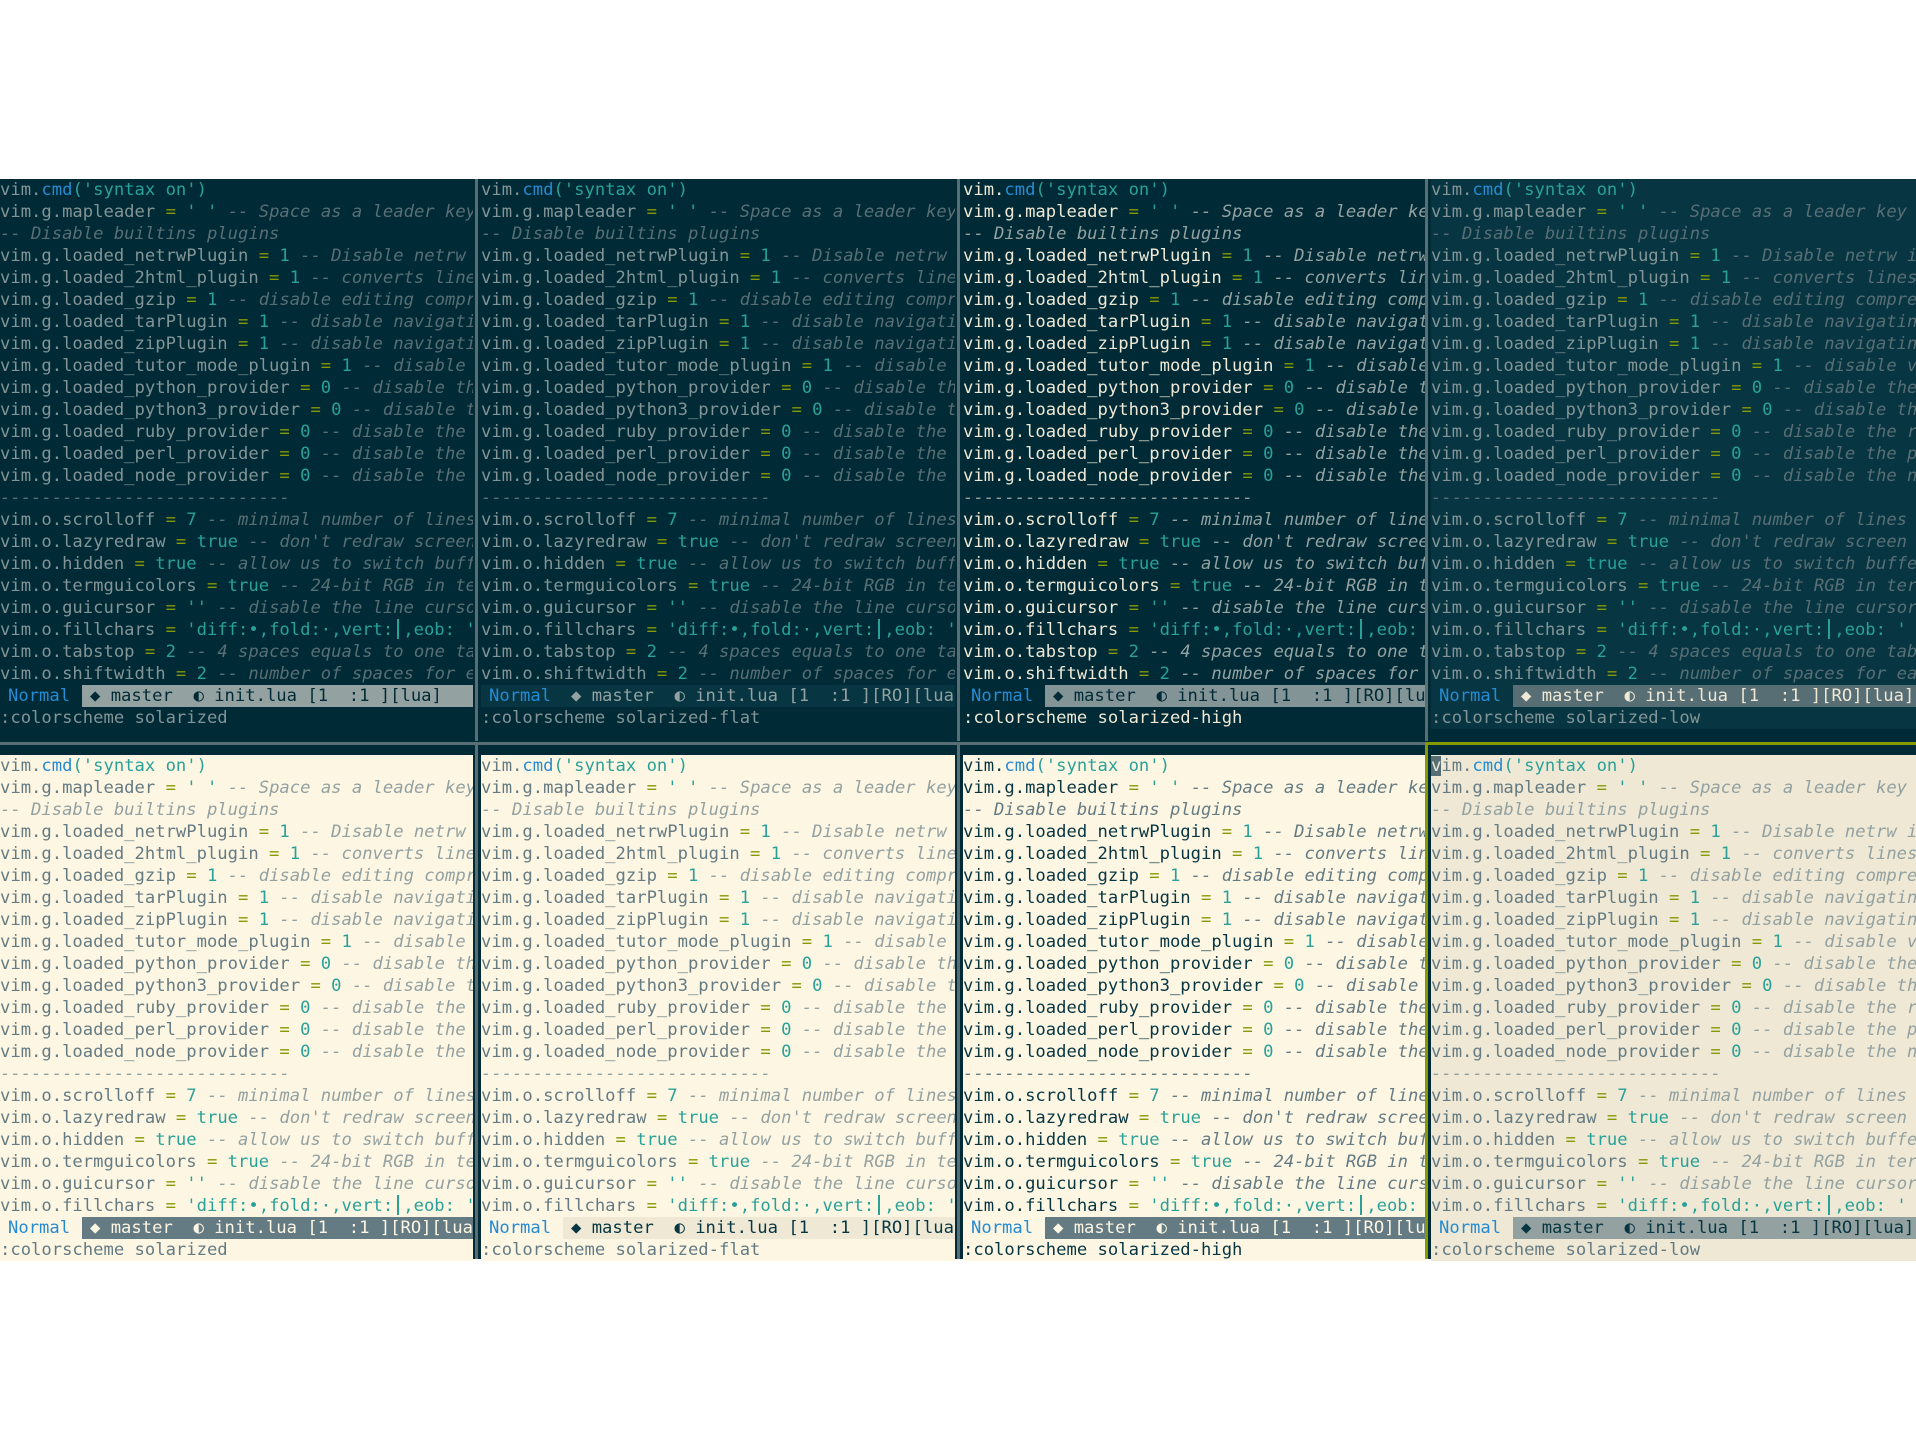 This screenshot has width=1916, height=1438. I want to click on token-str: 'diff:•,fold:·,vert:, so click(284, 630).